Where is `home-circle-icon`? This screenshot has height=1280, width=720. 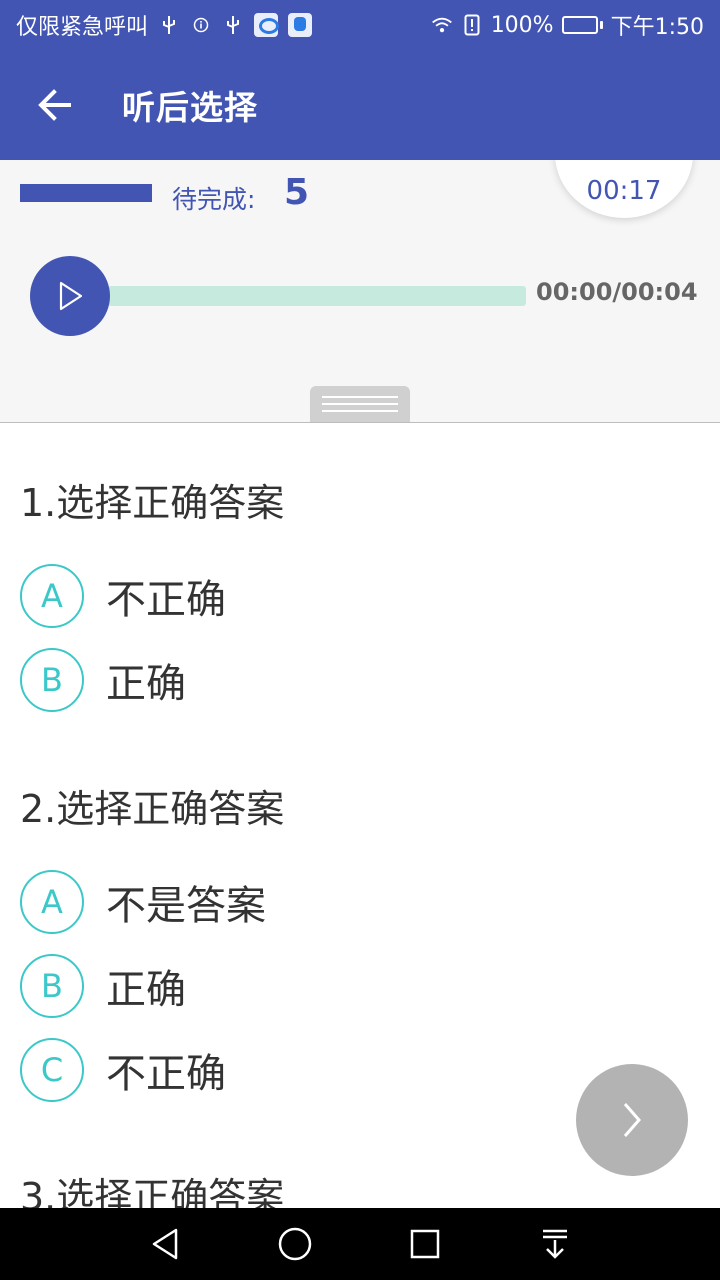 home-circle-icon is located at coordinates (295, 1244).